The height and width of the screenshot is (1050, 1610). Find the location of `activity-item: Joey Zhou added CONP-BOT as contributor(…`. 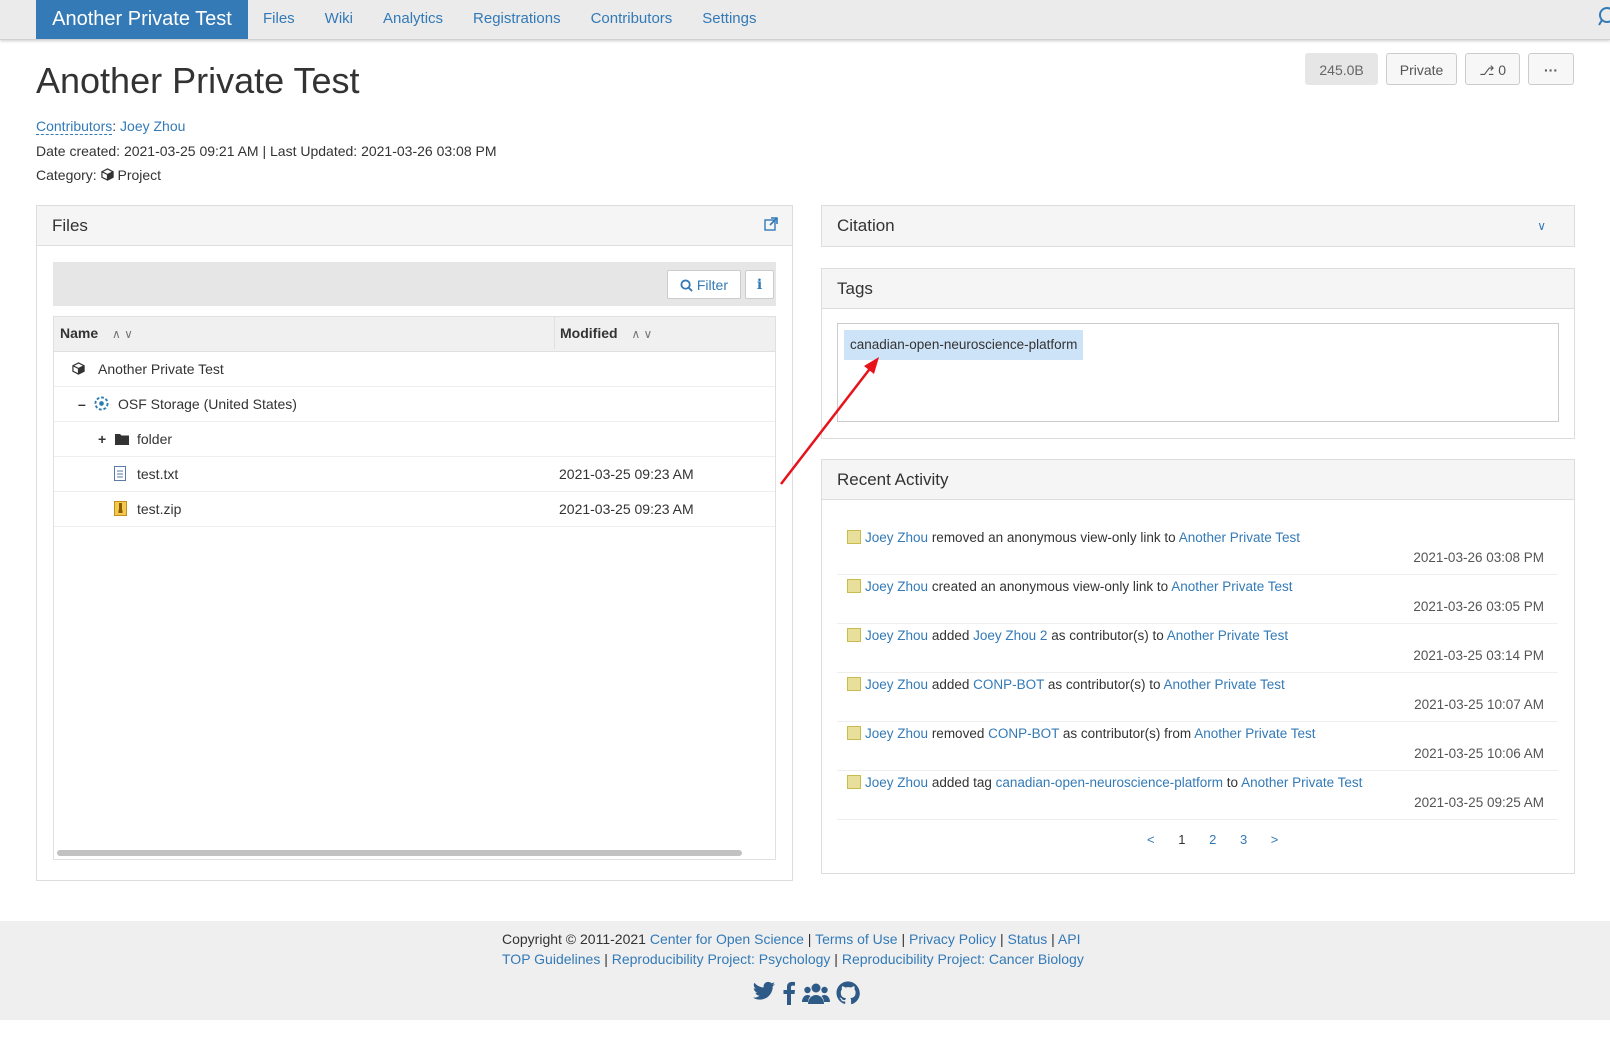

activity-item: Joey Zhou added CONP-BOT as contributor(… is located at coordinates (1197, 697).